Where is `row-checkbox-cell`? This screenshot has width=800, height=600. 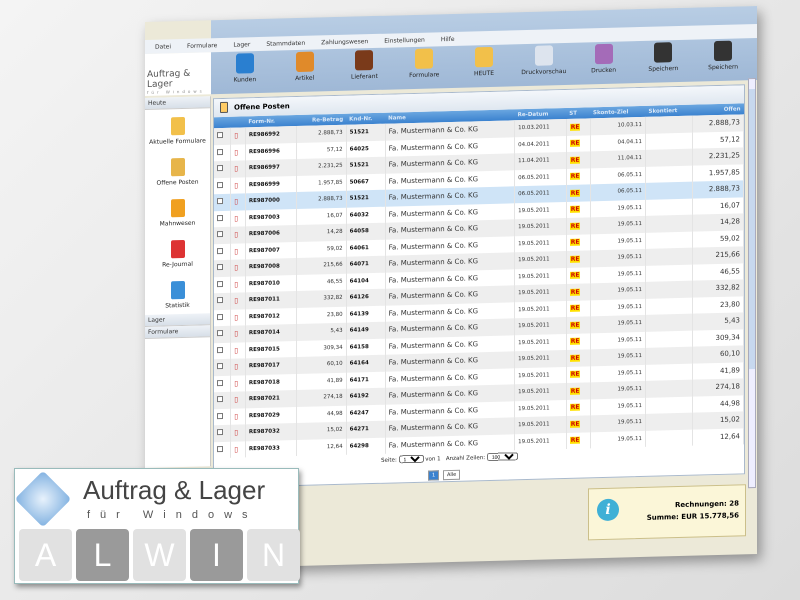
row-checkbox-cell is located at coordinates (222, 384).